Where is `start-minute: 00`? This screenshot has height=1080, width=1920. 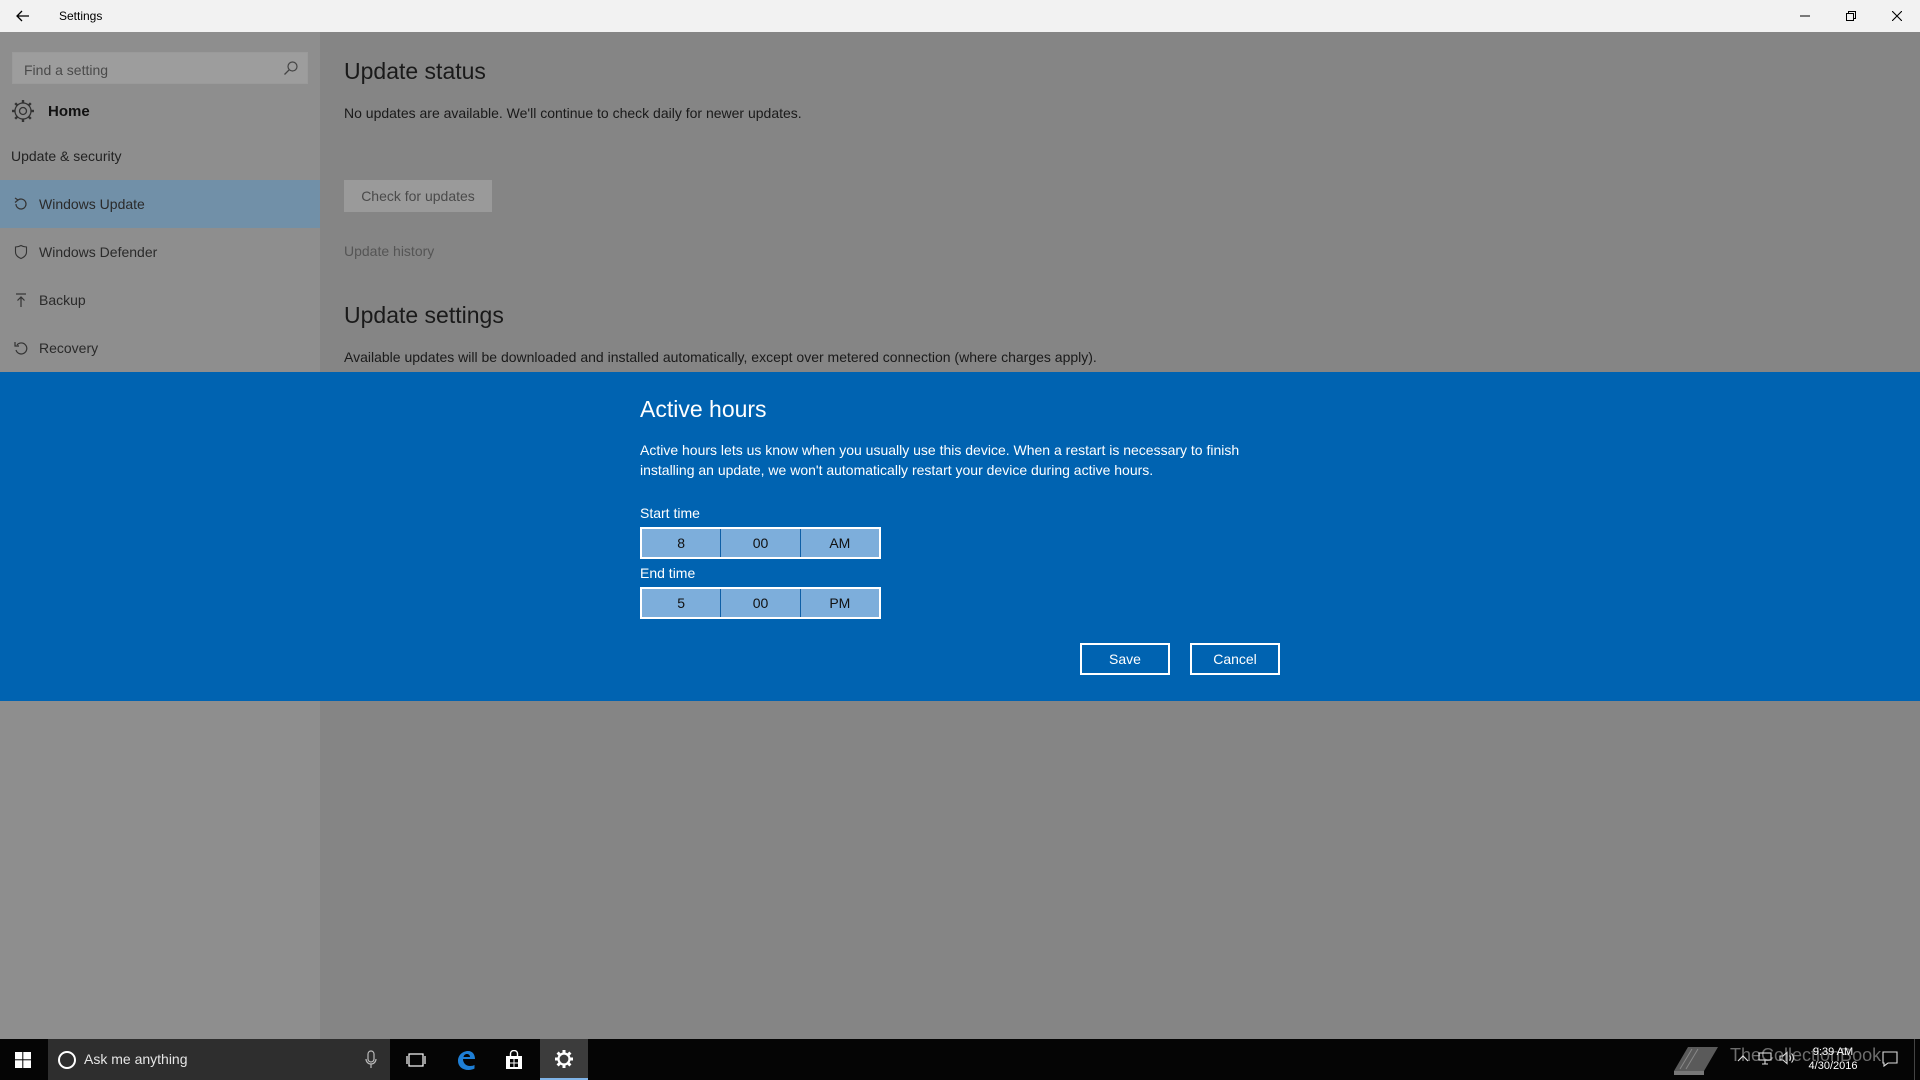
start-minute: 00 is located at coordinates (760, 543).